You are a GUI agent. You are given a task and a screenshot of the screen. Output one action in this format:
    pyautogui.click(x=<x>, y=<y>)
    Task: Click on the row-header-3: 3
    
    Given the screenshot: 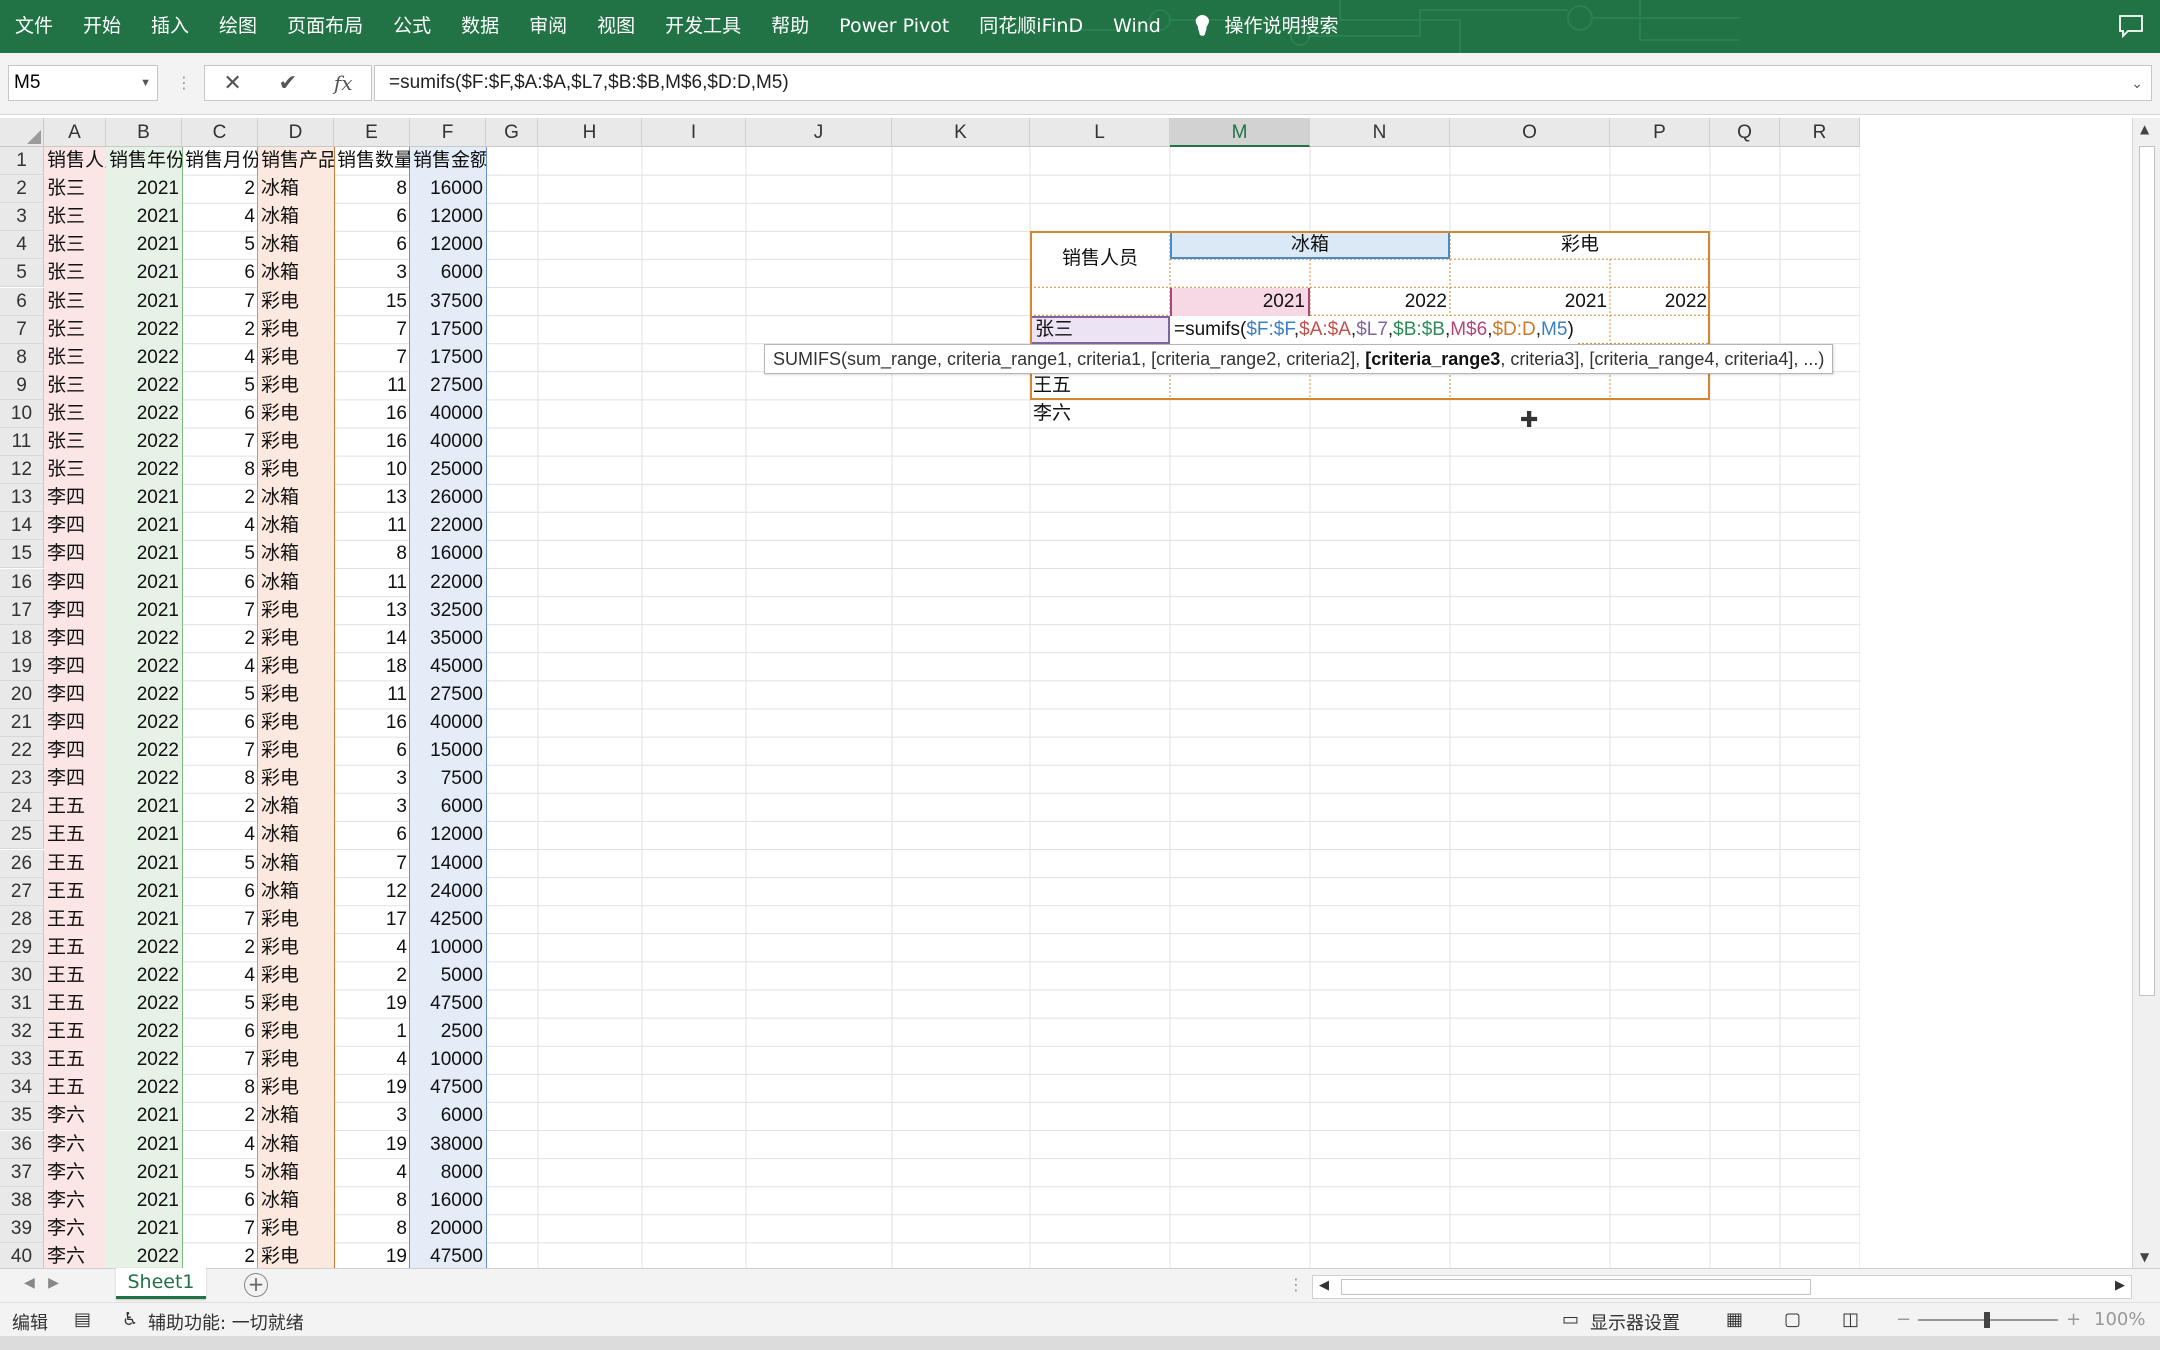 What is the action you would take?
    pyautogui.click(x=22, y=217)
    